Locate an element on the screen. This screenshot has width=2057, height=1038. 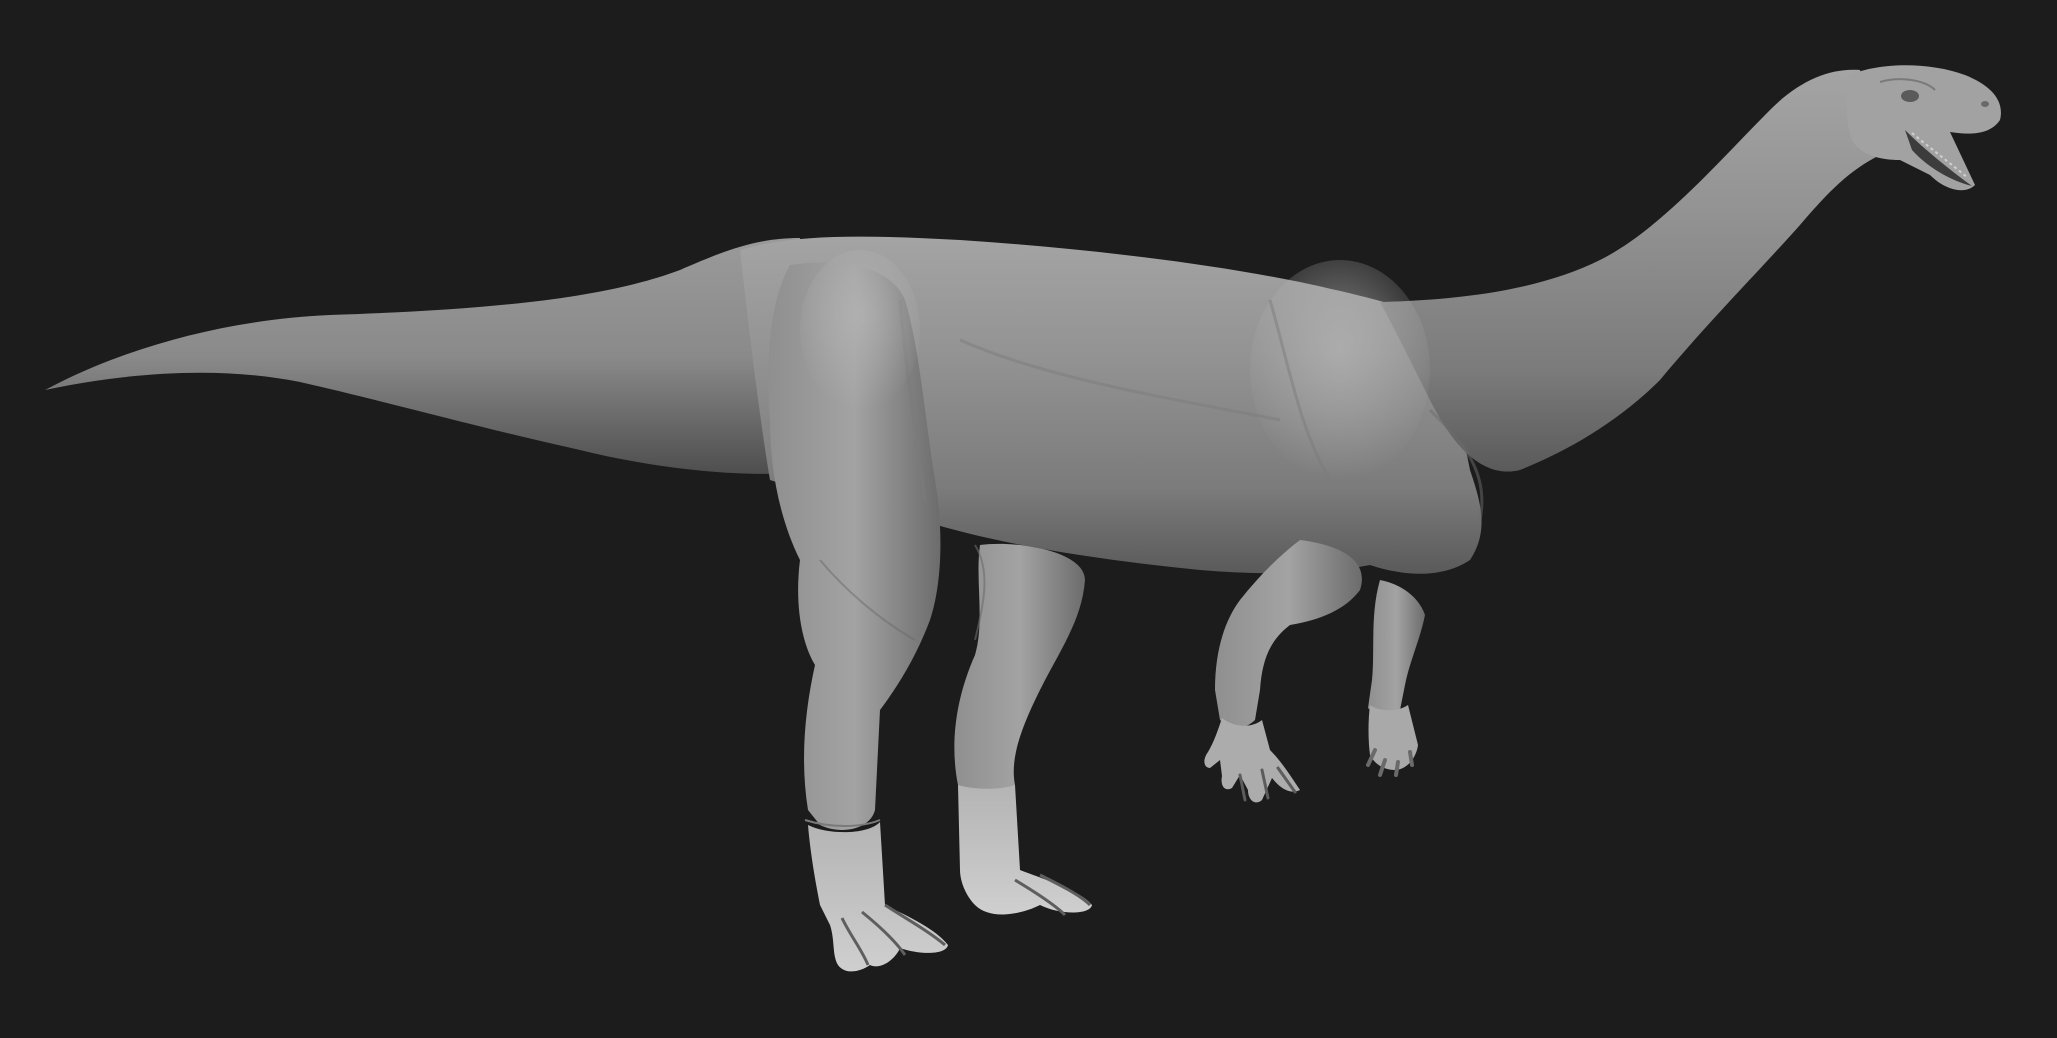
far-forelimb is located at coordinates (1395, 678).